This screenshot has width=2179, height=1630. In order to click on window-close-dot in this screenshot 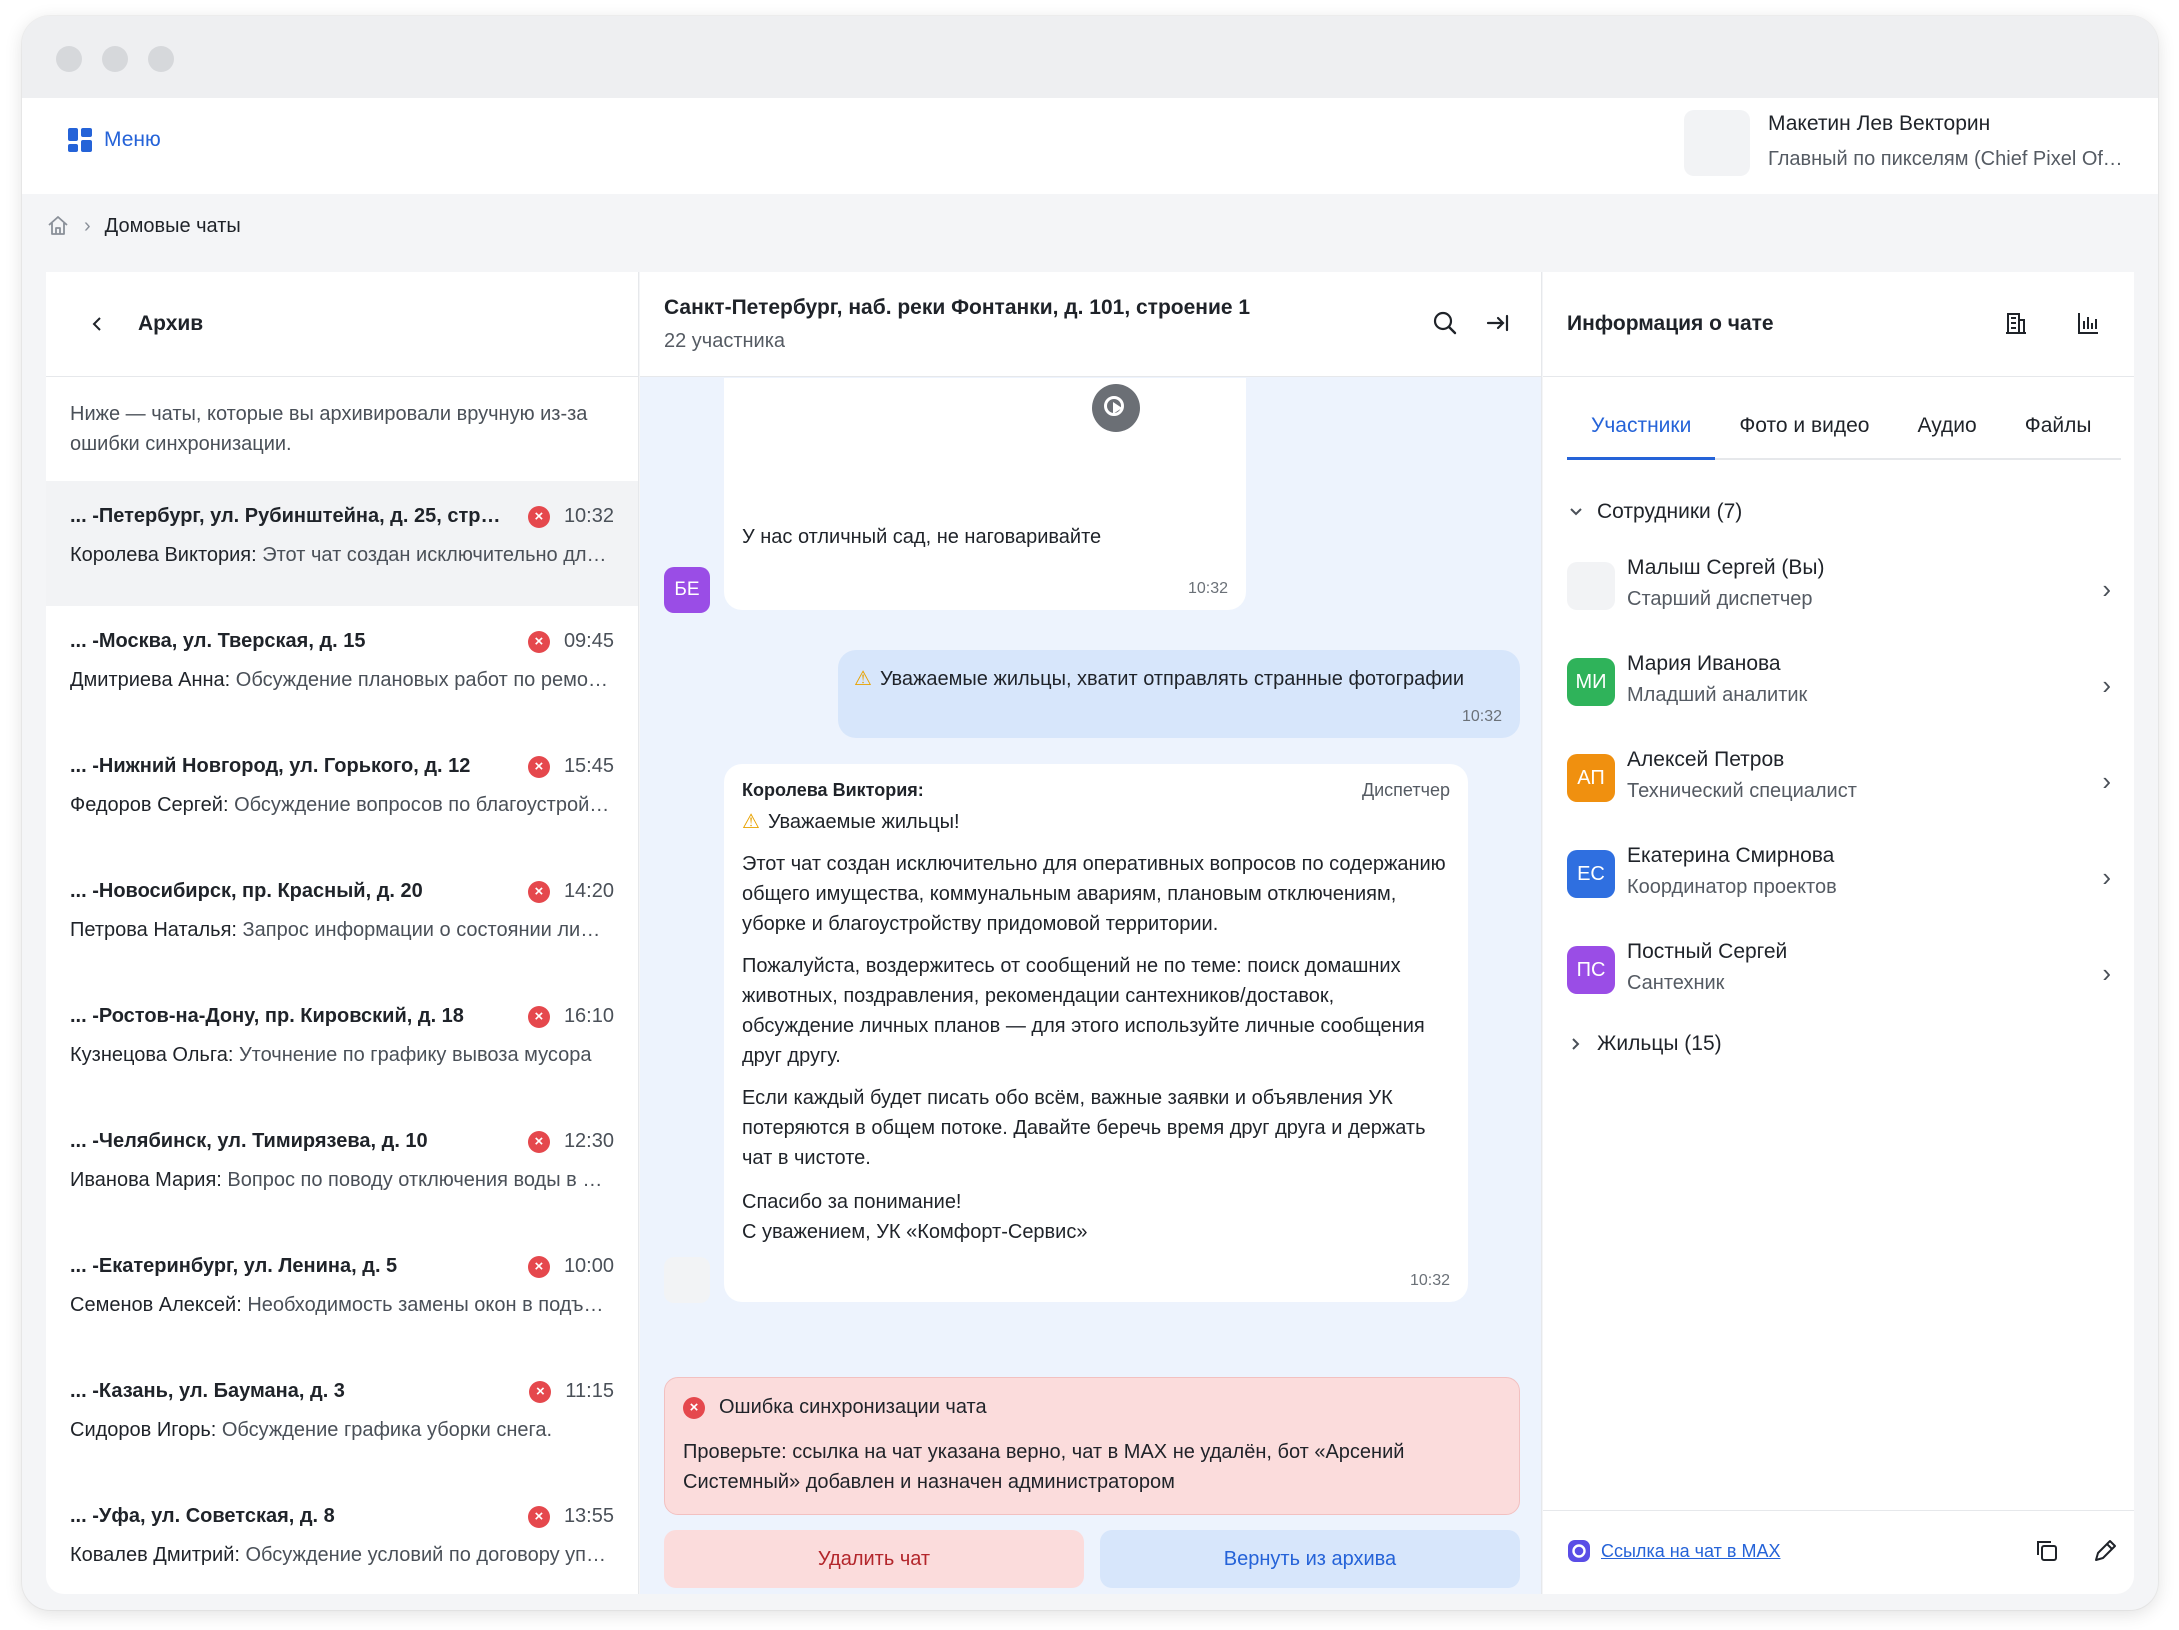, I will do `click(69, 59)`.